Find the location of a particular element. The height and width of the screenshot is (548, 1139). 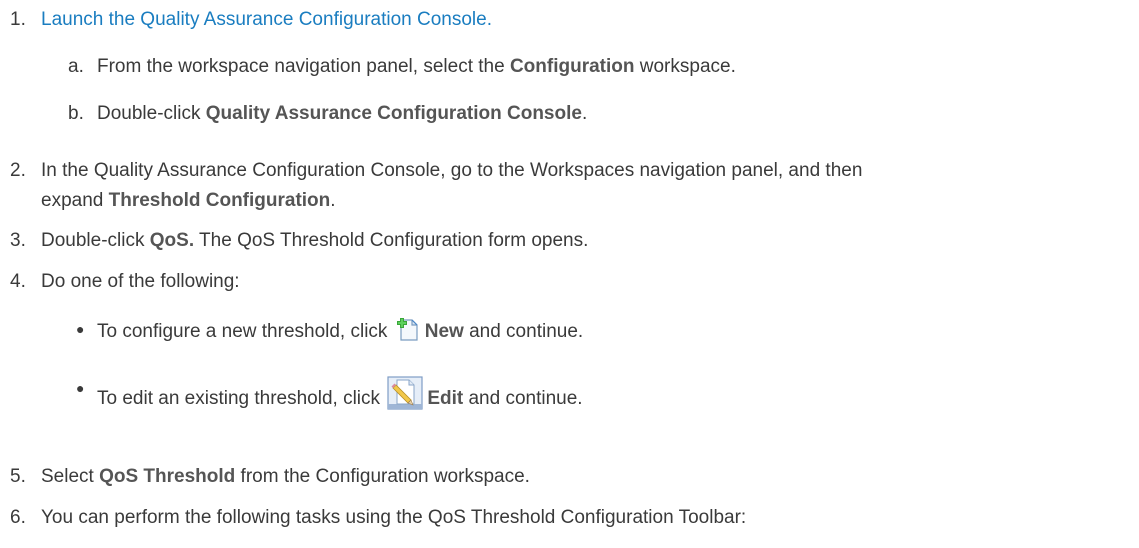

step-prefix: expand is located at coordinates (75, 200).